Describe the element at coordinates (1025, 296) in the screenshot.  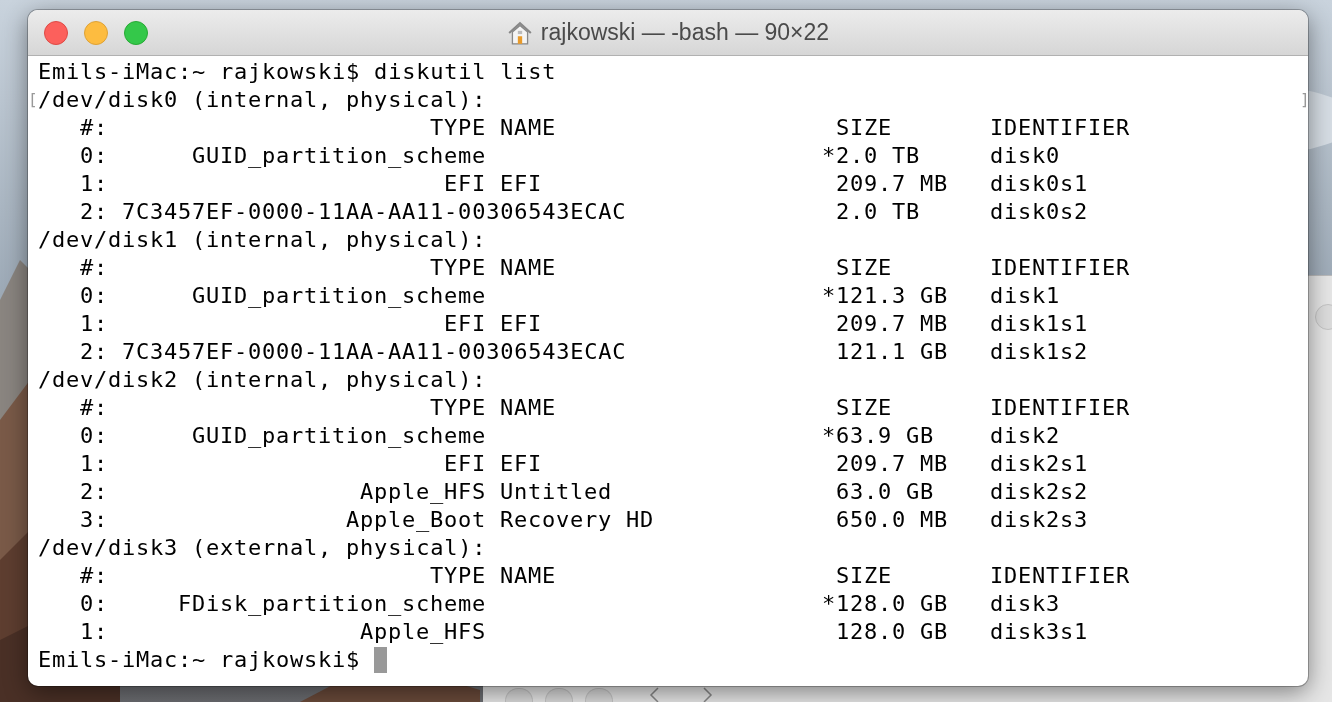
I see `partition-identifier: disk1` at that location.